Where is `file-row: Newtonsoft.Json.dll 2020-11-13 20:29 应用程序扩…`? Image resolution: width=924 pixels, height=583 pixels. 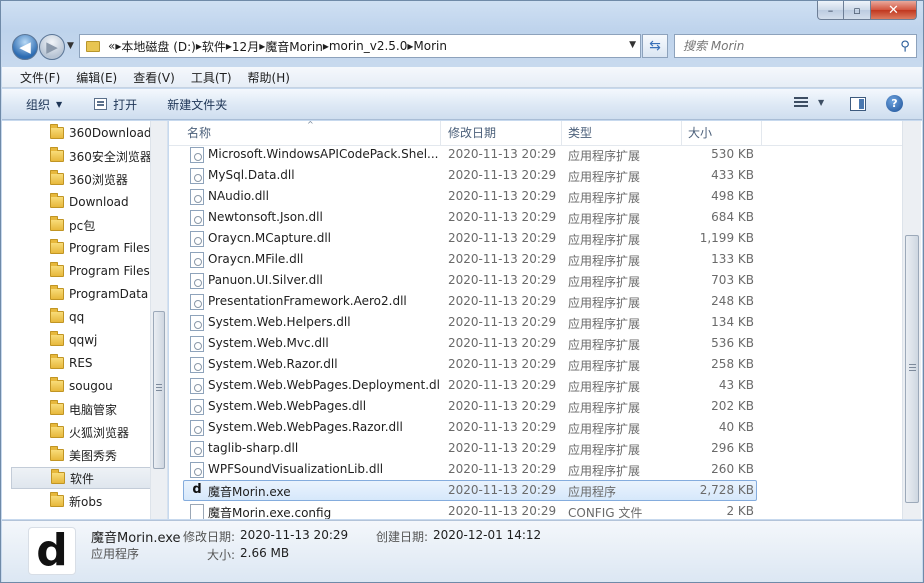
file-row: Newtonsoft.Json.dll 2020-11-13 20:29 应用程序扩… is located at coordinates (535, 217).